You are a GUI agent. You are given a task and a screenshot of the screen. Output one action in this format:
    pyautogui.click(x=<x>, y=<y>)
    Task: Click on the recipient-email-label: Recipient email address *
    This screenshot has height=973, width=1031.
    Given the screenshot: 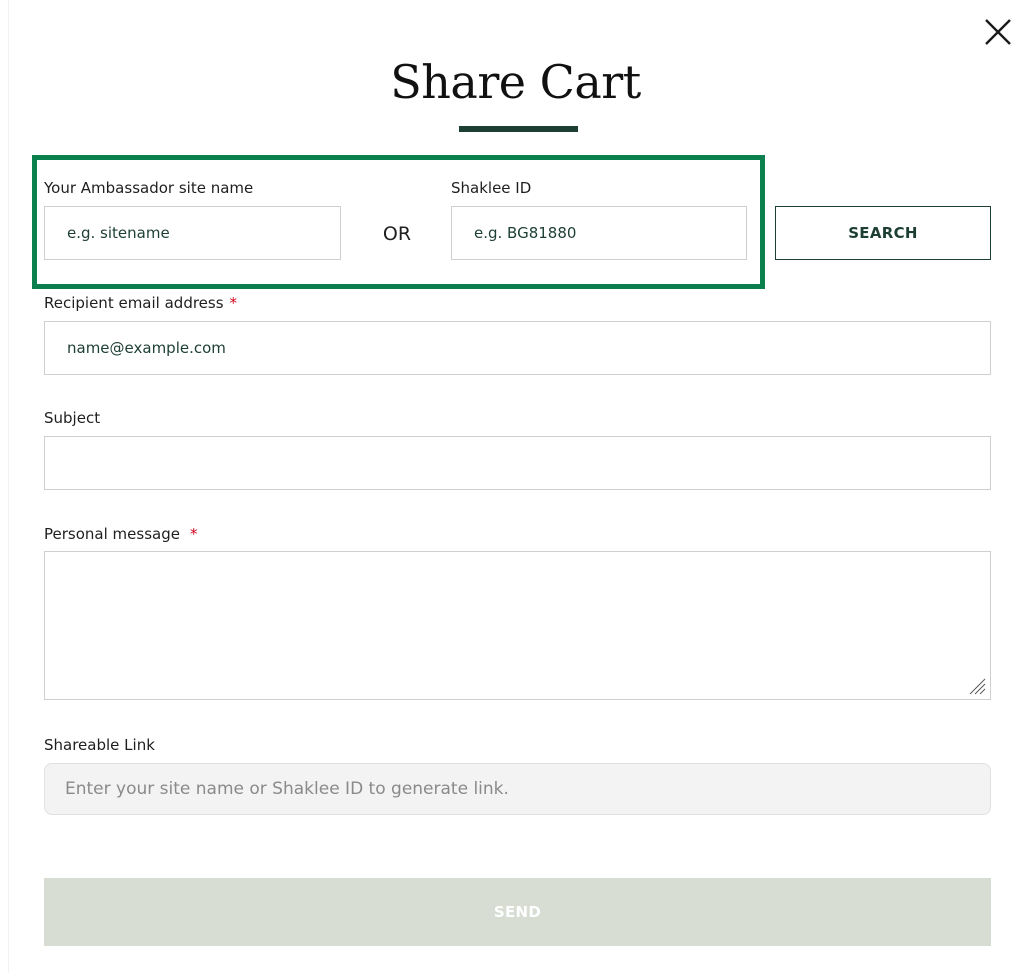 What is the action you would take?
    pyautogui.click(x=140, y=303)
    